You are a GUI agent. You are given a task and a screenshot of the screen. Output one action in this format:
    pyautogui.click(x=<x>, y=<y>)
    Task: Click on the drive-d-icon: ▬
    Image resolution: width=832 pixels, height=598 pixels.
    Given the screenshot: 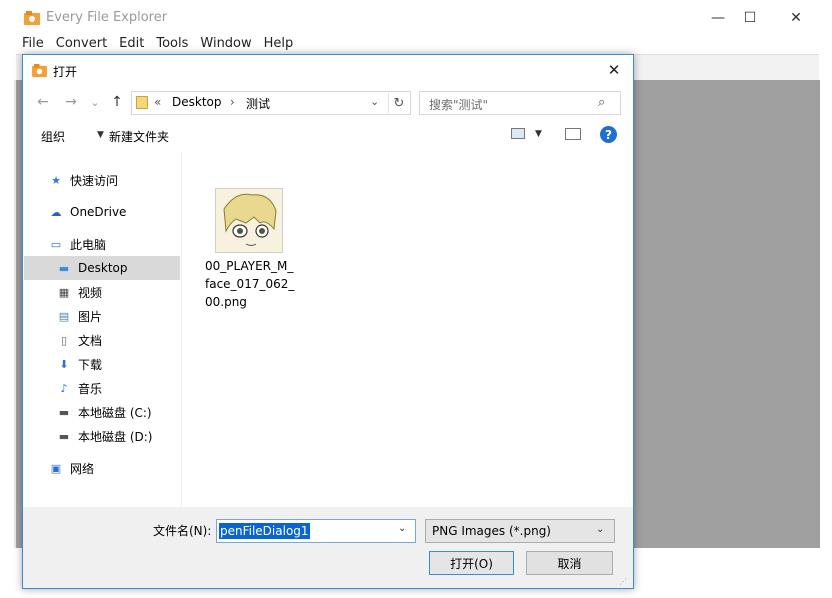 What is the action you would take?
    pyautogui.click(x=64, y=436)
    